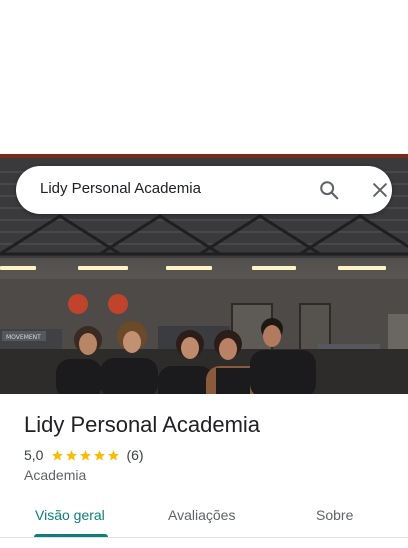  Describe the element at coordinates (55, 475) in the screenshot. I see `place-category: Academia` at that location.